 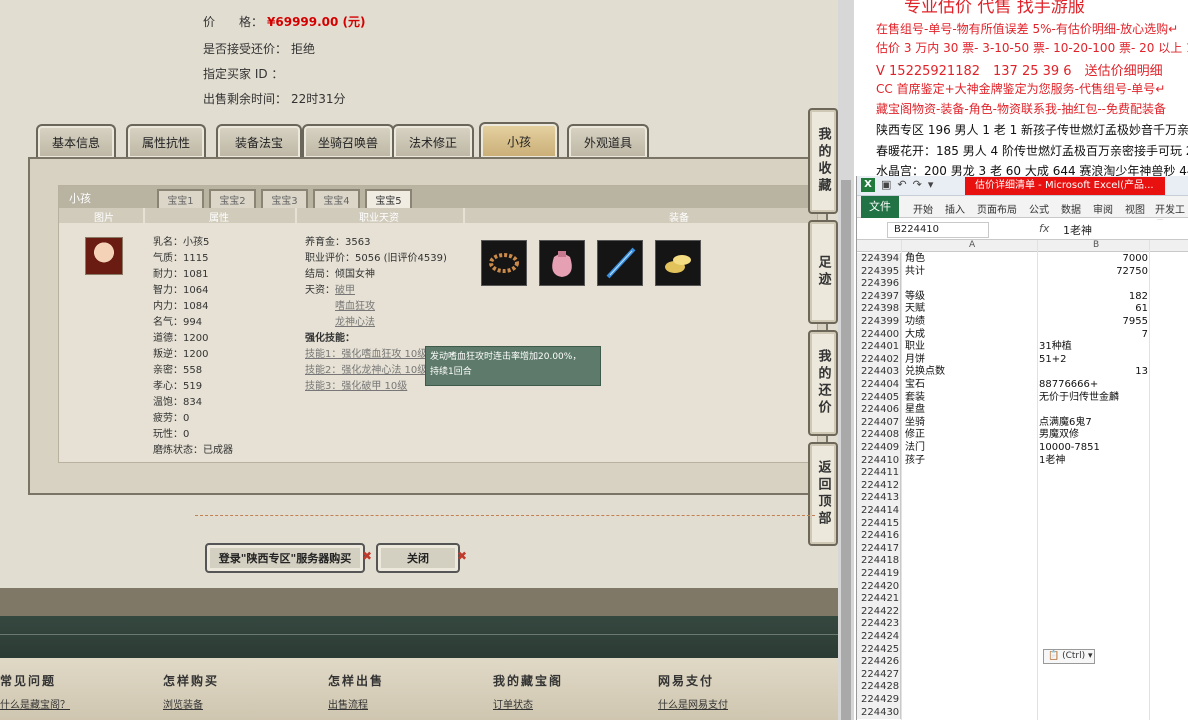 What do you see at coordinates (955, 208) in the screenshot?
I see `tab-insert: 插入` at bounding box center [955, 208].